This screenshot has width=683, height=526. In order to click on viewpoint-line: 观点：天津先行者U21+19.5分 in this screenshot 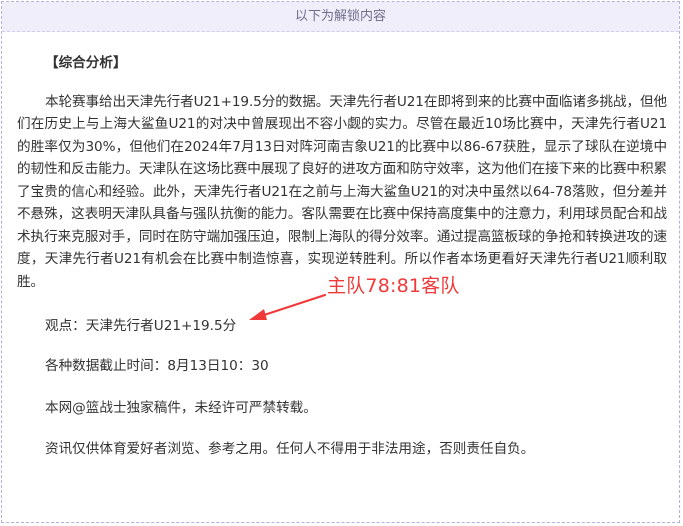, I will do `click(141, 326)`.